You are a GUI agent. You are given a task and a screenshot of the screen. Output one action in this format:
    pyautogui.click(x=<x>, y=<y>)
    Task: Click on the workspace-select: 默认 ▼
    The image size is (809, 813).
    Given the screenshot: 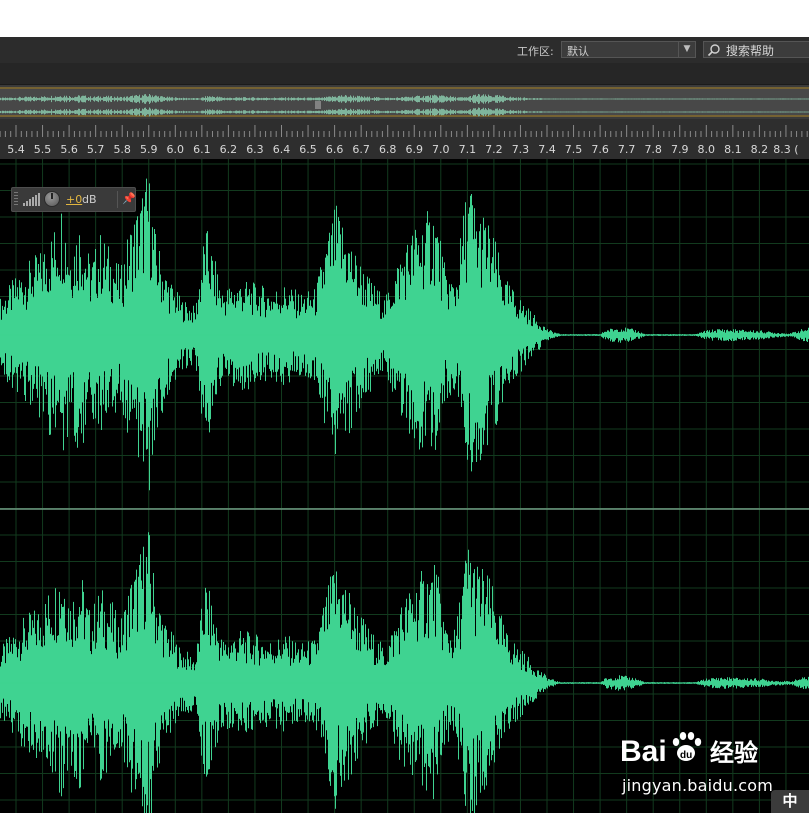 What is the action you would take?
    pyautogui.click(x=628, y=49)
    